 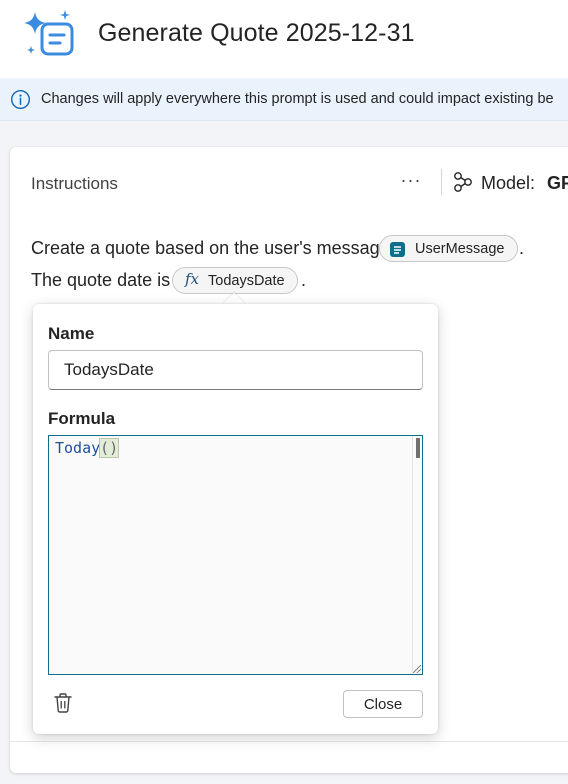 I want to click on model-icon, so click(x=463, y=182).